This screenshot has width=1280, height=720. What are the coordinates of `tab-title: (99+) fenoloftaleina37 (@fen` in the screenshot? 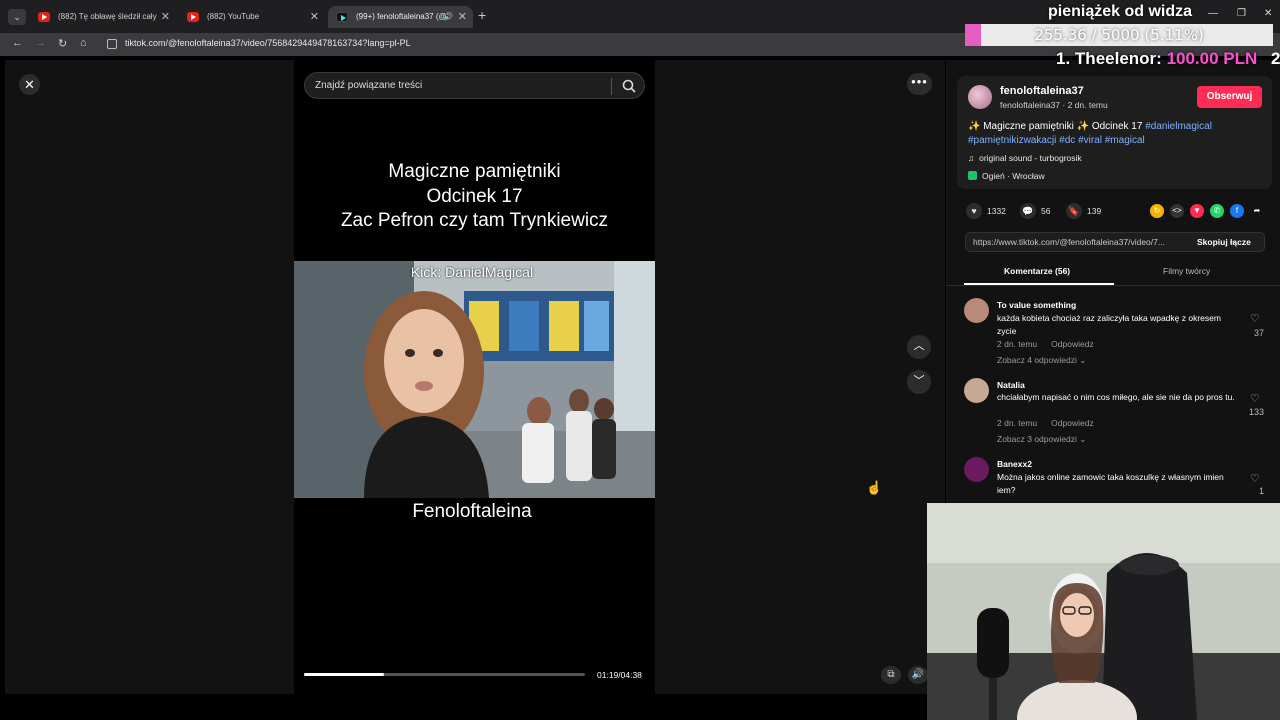 It's located at (402, 16).